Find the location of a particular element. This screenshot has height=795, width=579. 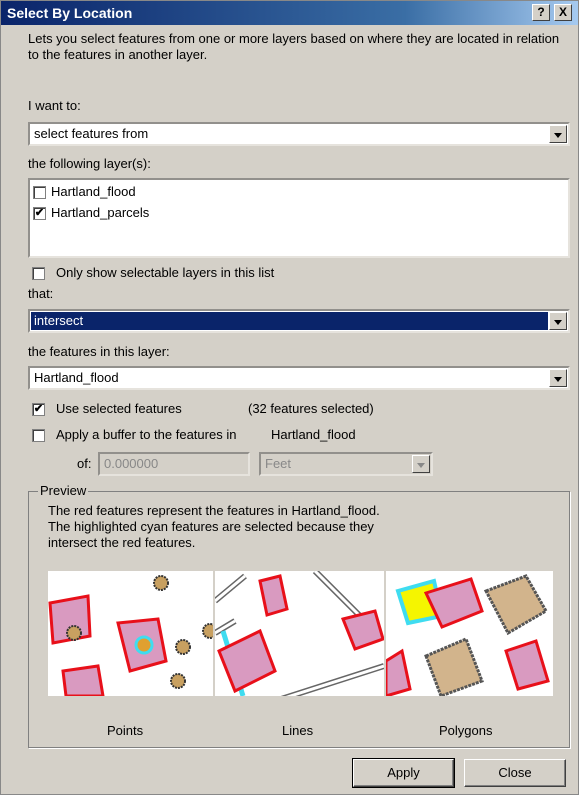

relationship-select: intersect is located at coordinates (299, 321).